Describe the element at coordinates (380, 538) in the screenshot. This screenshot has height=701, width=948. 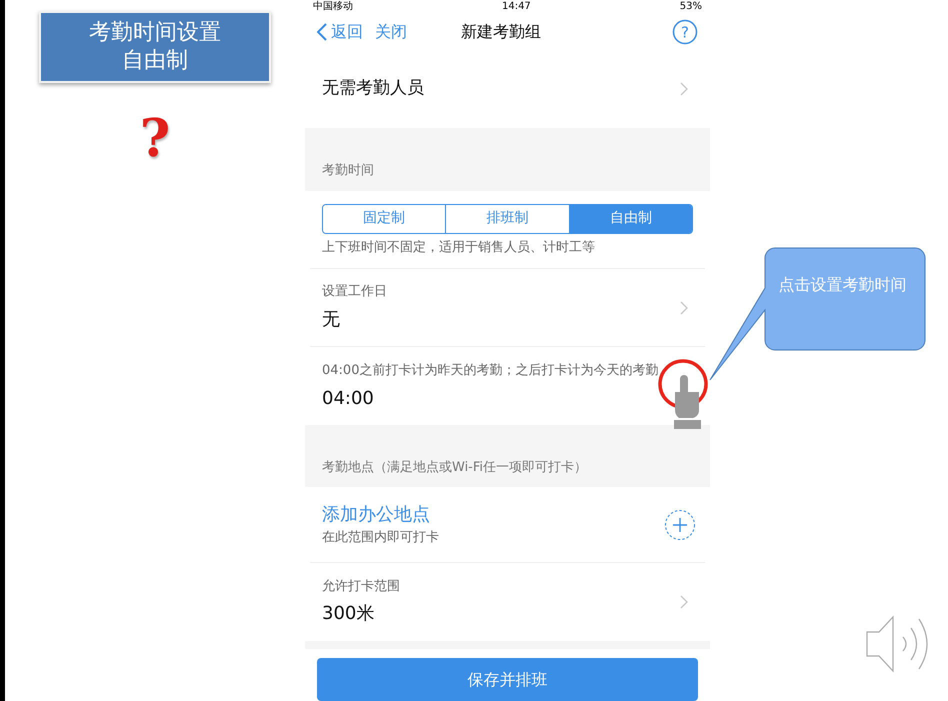
I see `add-location-subtitle: 在此范围内即可打卡` at that location.